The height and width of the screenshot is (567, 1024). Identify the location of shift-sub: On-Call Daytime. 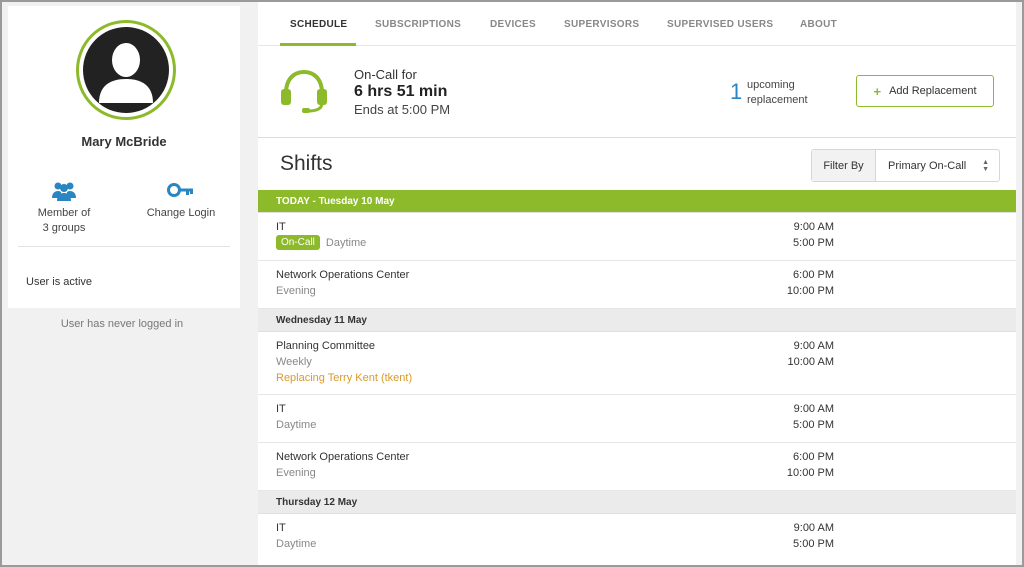
(321, 242).